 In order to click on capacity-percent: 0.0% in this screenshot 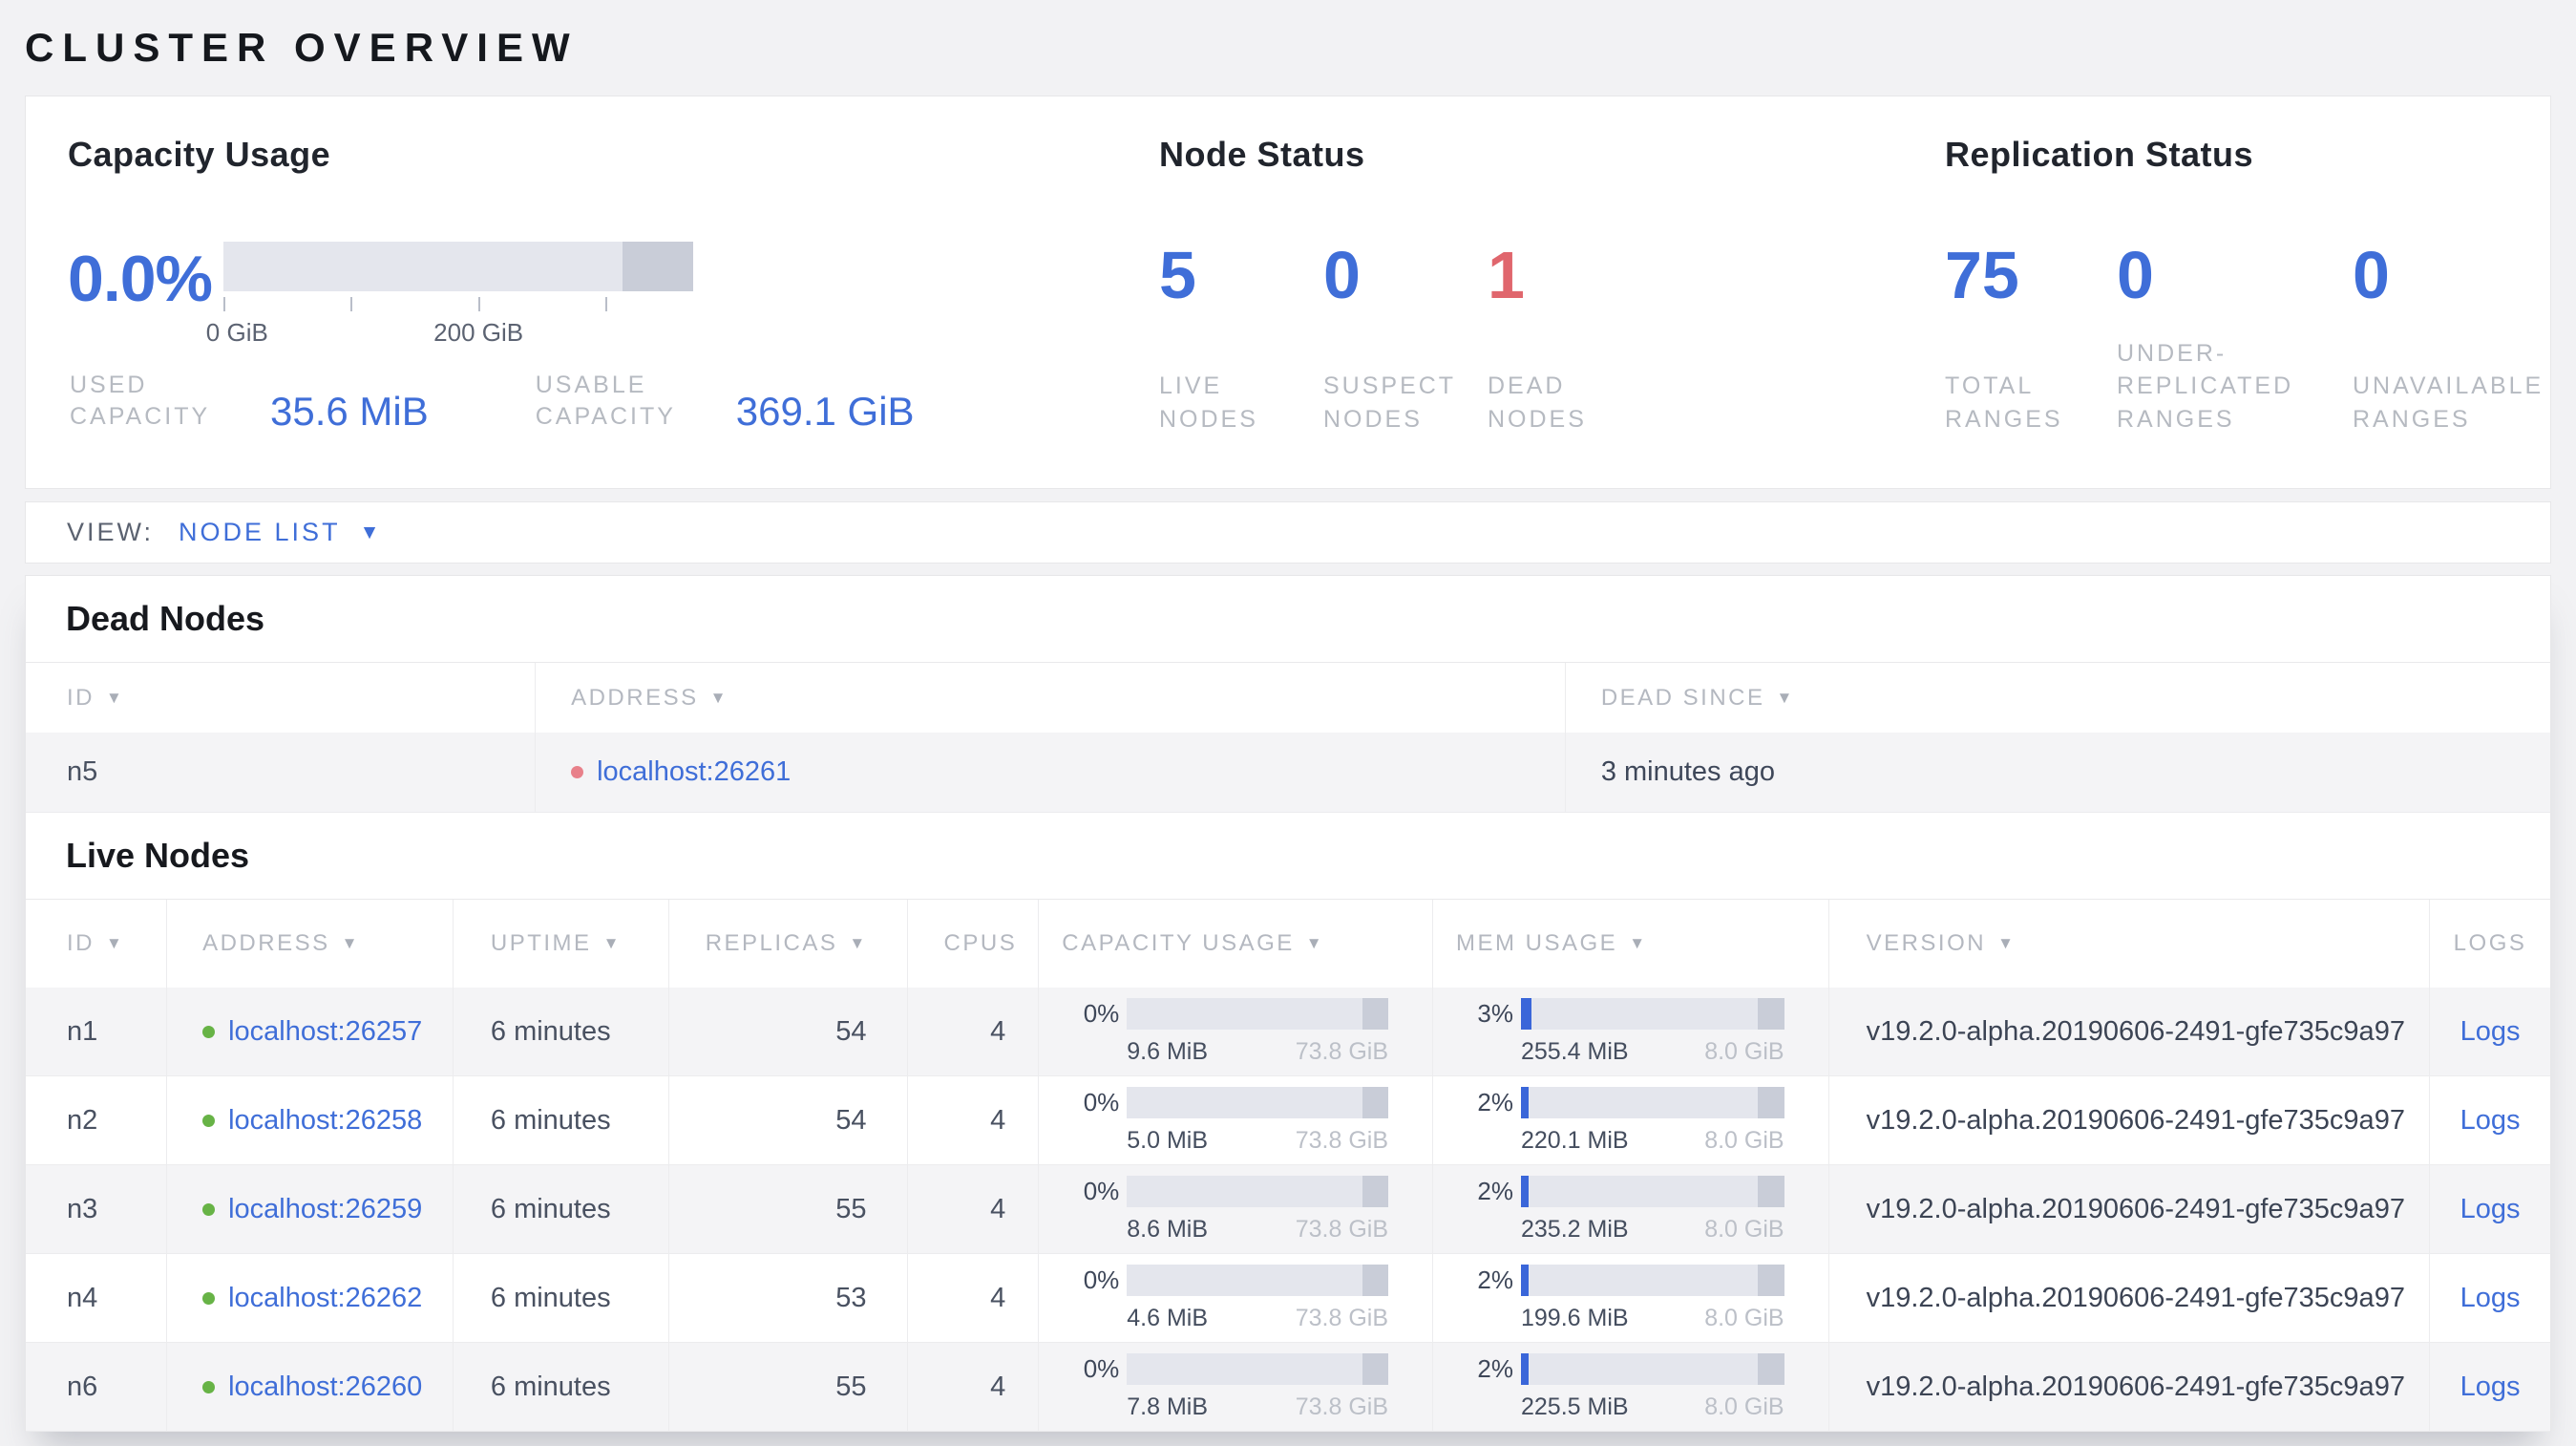, I will do `click(140, 279)`.